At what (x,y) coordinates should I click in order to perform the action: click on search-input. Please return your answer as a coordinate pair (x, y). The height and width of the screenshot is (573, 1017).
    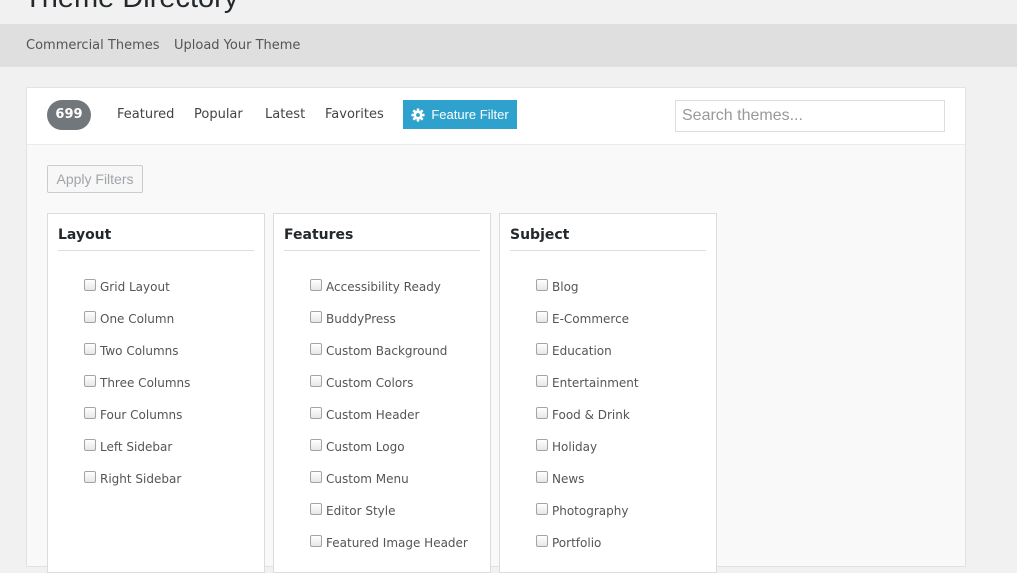
    Looking at the image, I should click on (810, 116).